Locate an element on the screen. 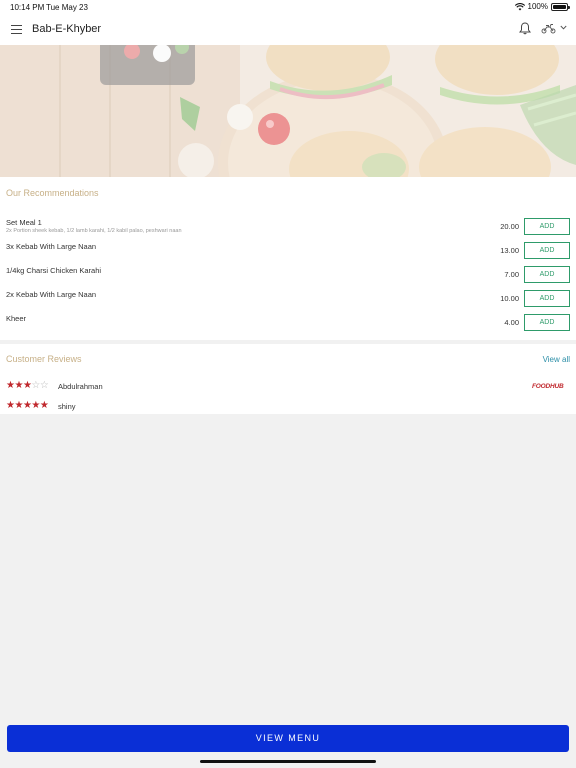 The height and width of the screenshot is (768, 576). bell-icon is located at coordinates (525, 28).